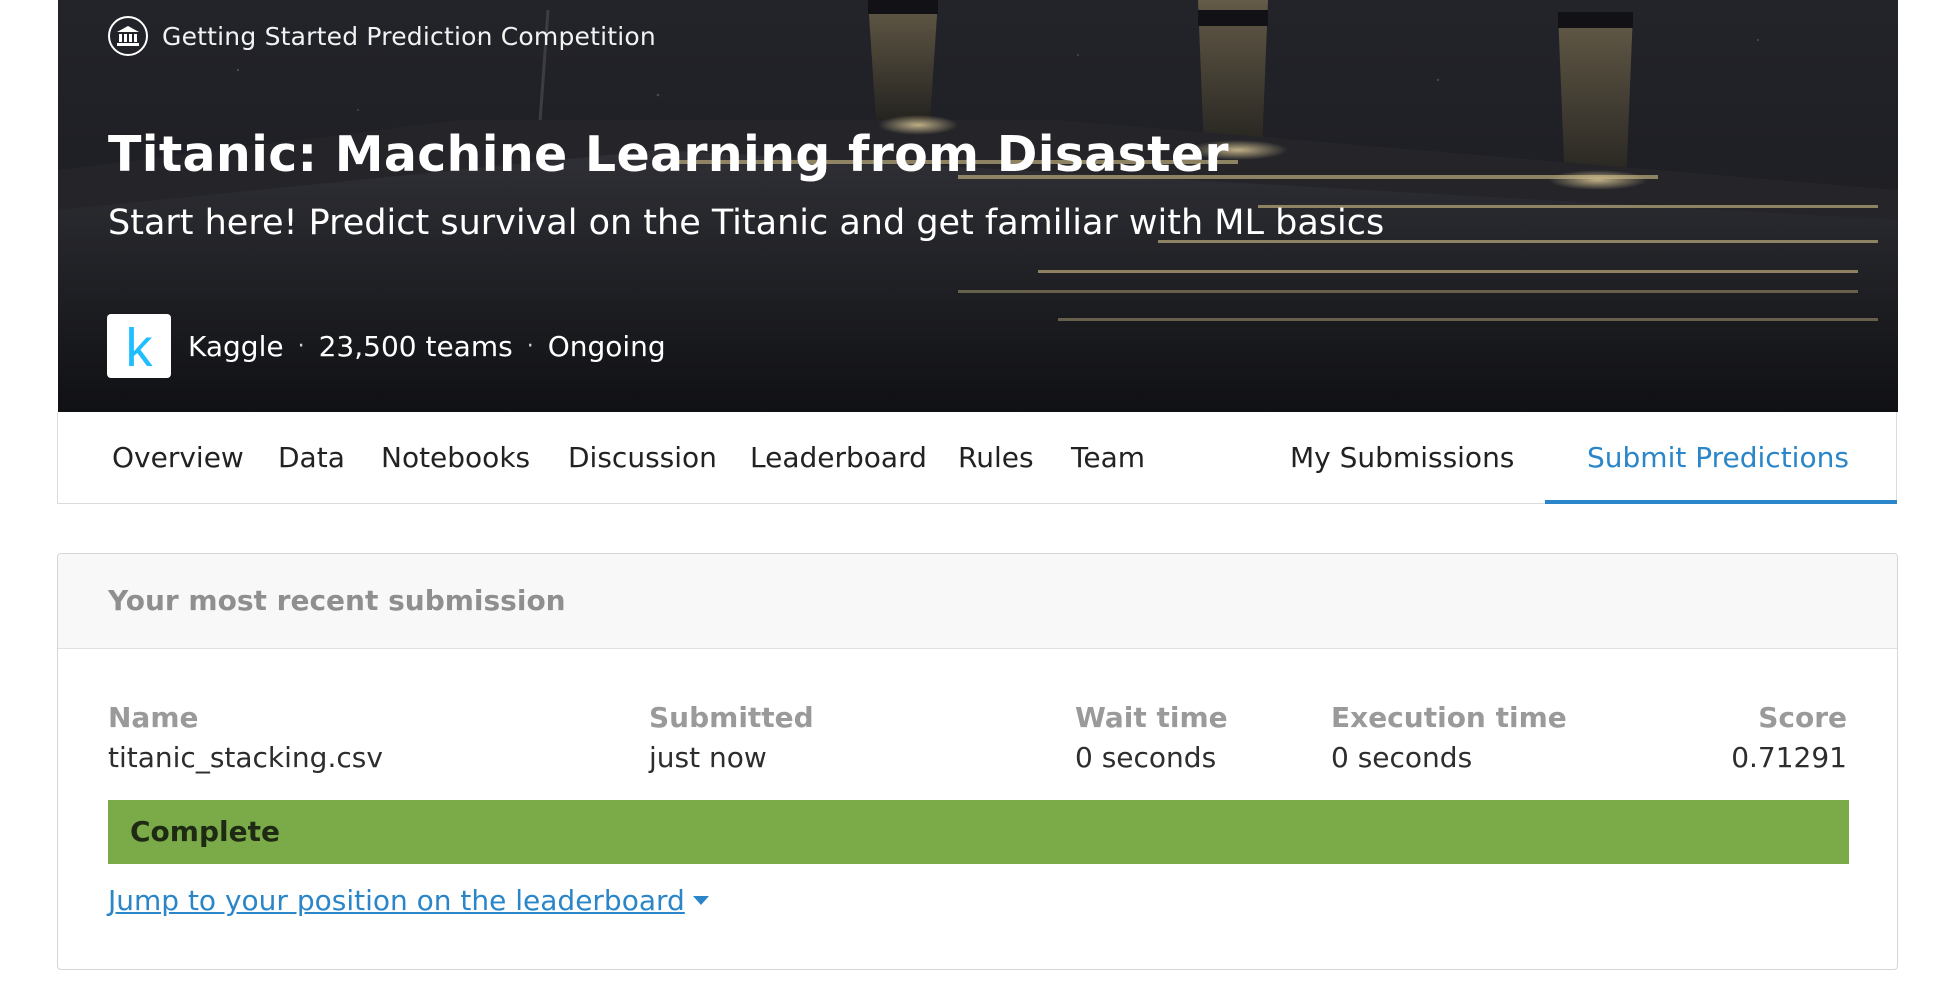  Describe the element at coordinates (1789, 738) in the screenshot. I see `score-column: Score 0.71291` at that location.